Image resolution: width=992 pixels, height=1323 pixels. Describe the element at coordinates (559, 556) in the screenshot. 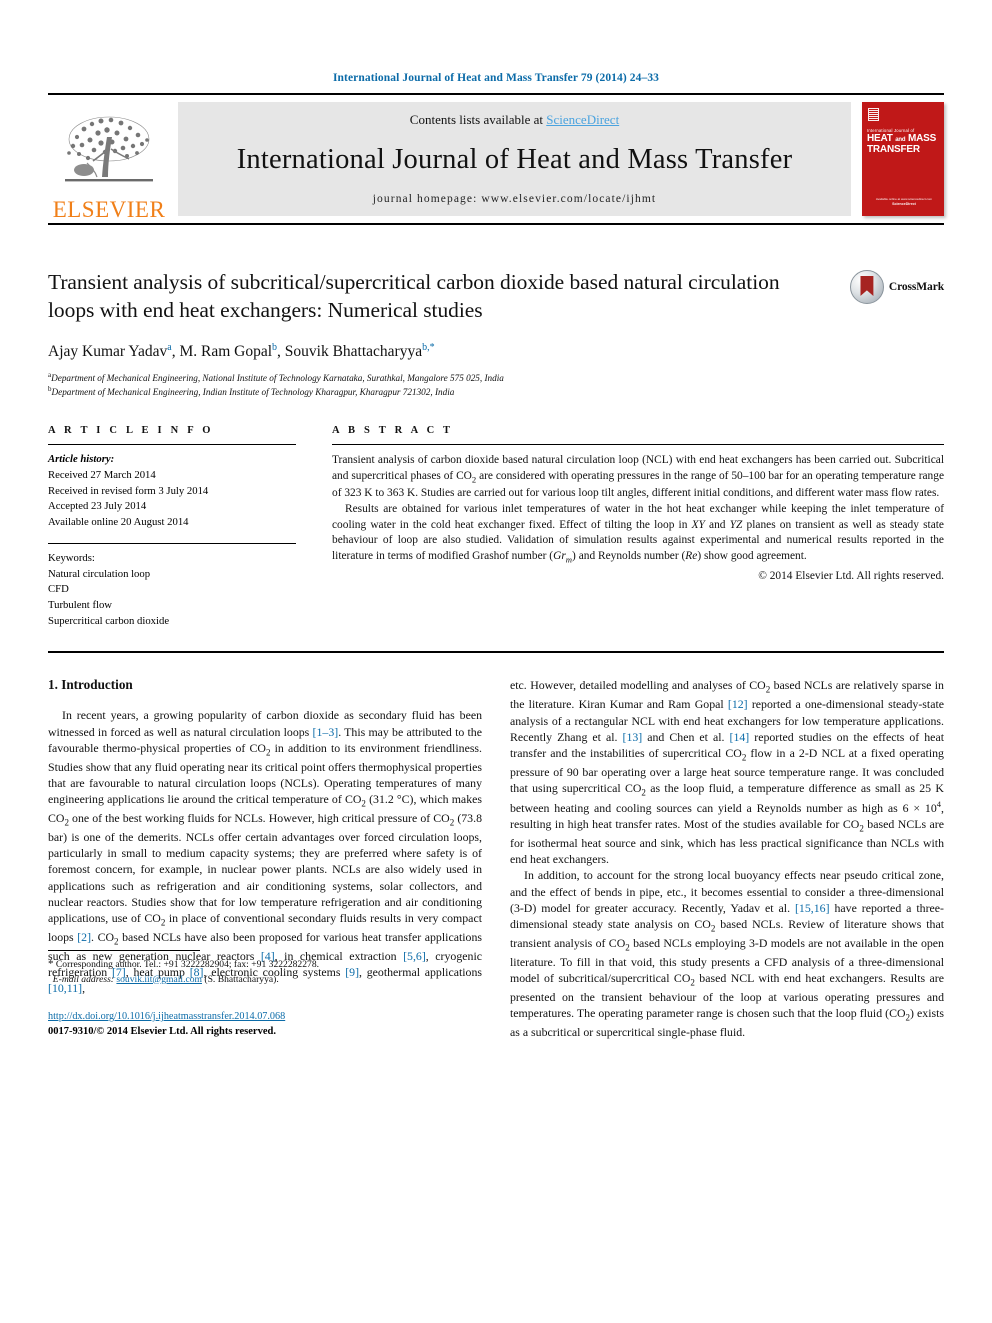

I see `abstract-p2-gr: Gr` at that location.